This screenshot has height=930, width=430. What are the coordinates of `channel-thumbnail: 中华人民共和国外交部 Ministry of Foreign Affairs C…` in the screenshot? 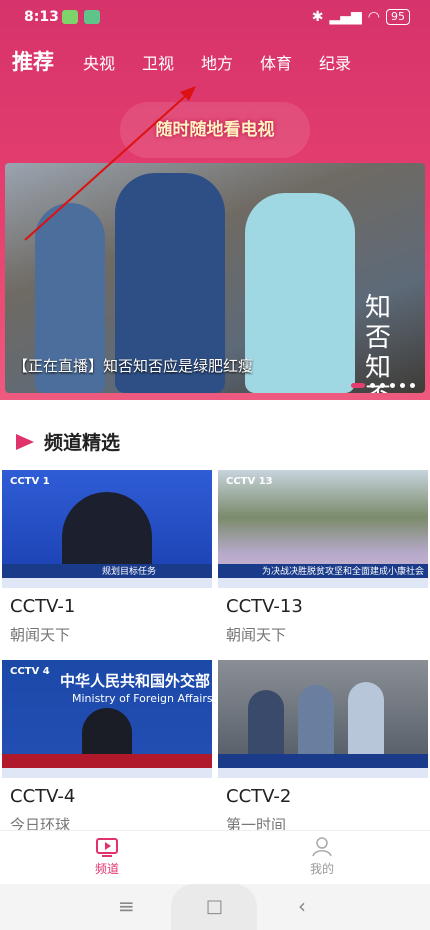 It's located at (107, 719).